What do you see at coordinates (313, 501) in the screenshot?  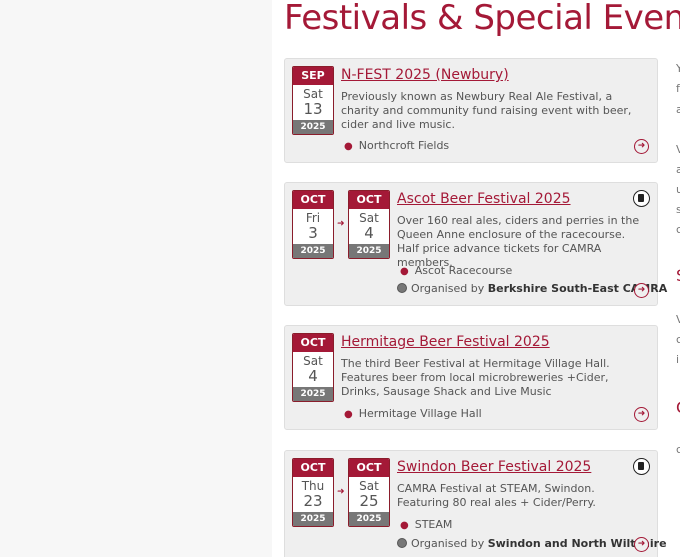 I see `date-day: 23` at bounding box center [313, 501].